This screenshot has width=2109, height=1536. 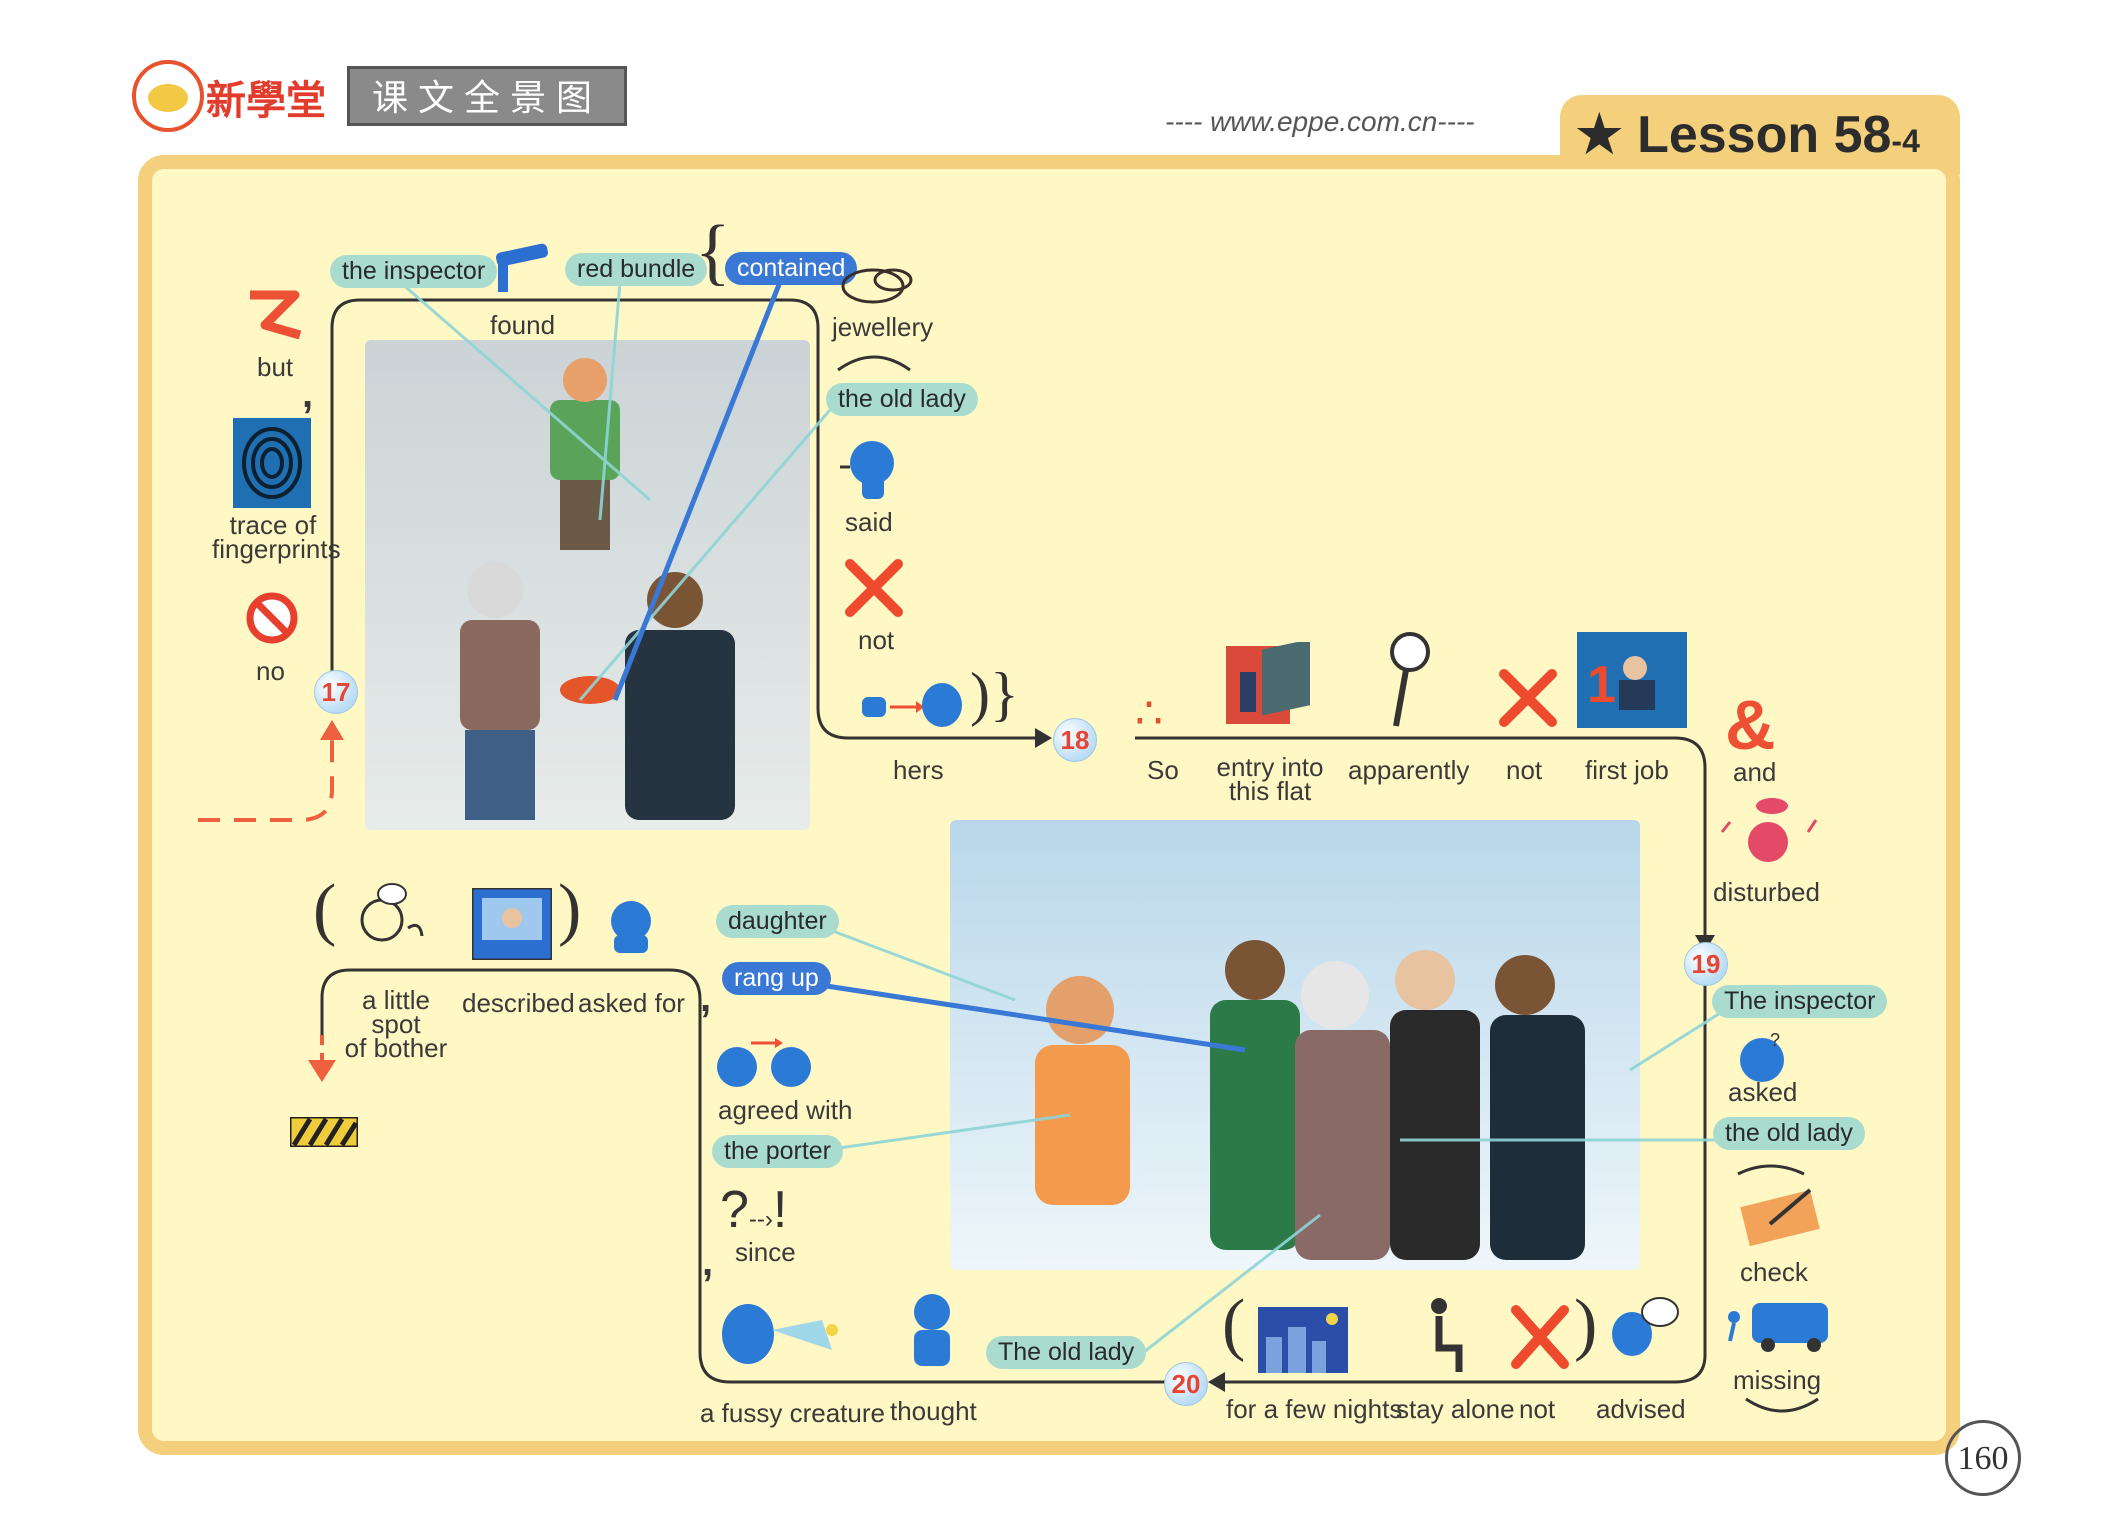 What do you see at coordinates (1755, 772) in the screenshot?
I see `label-and: and` at bounding box center [1755, 772].